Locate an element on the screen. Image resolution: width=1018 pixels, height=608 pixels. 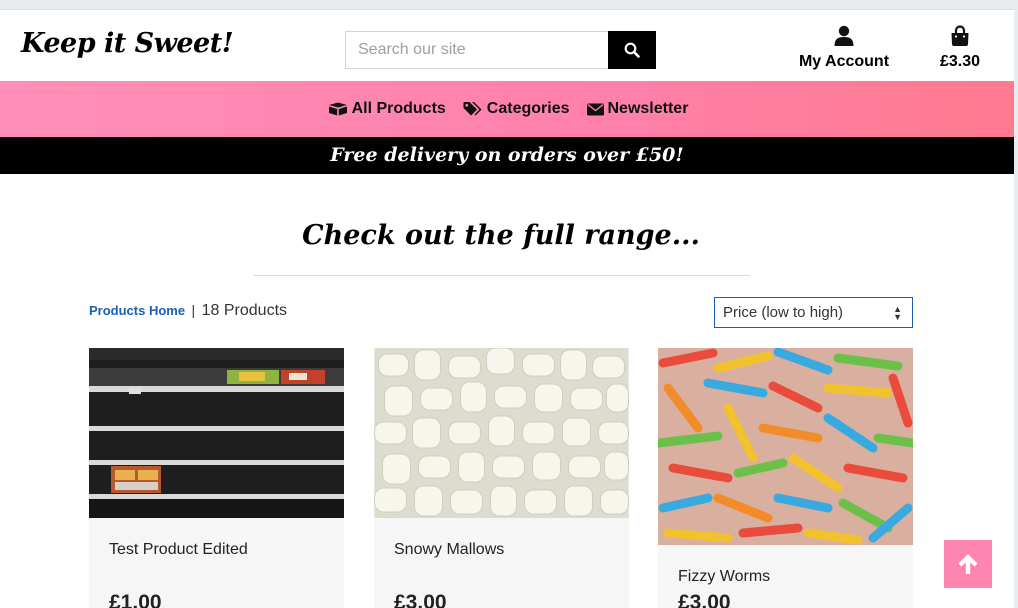
breadcrumb: Products Home | 18 Products is located at coordinates (188, 311).